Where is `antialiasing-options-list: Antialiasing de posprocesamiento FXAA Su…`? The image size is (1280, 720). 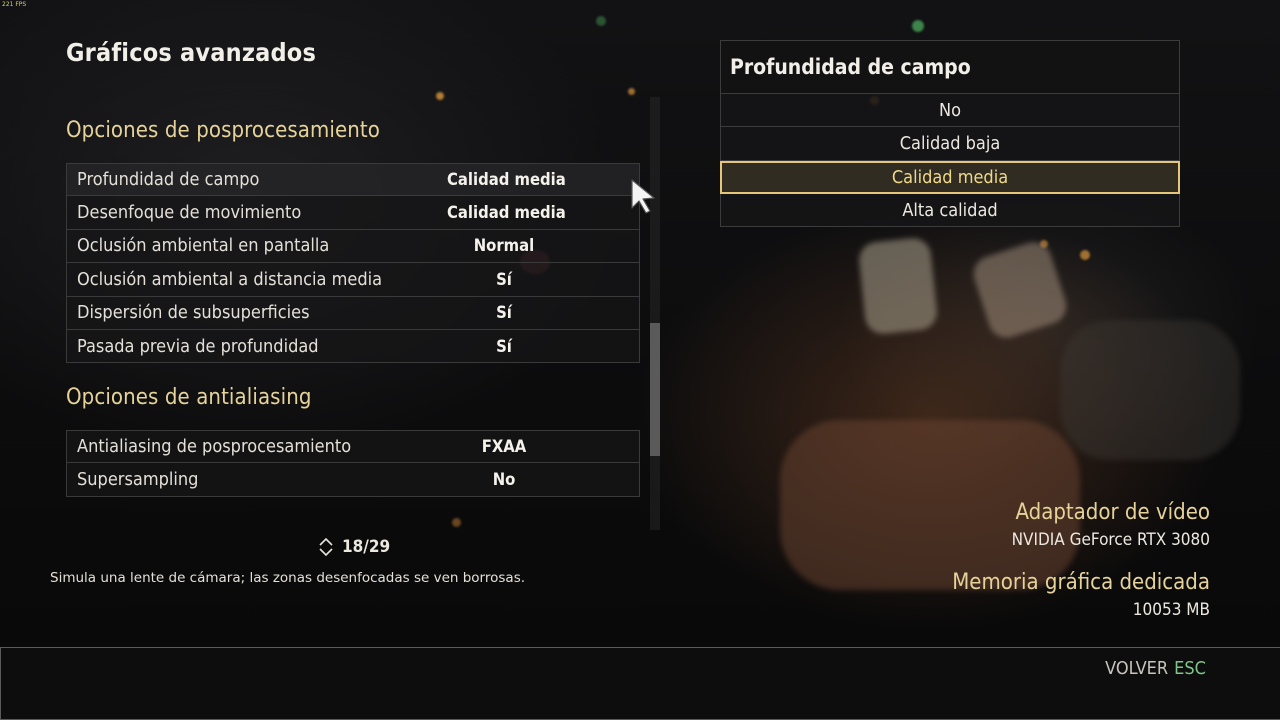 antialiasing-options-list: Antialiasing de posprocesamiento FXAA Su… is located at coordinates (353, 463).